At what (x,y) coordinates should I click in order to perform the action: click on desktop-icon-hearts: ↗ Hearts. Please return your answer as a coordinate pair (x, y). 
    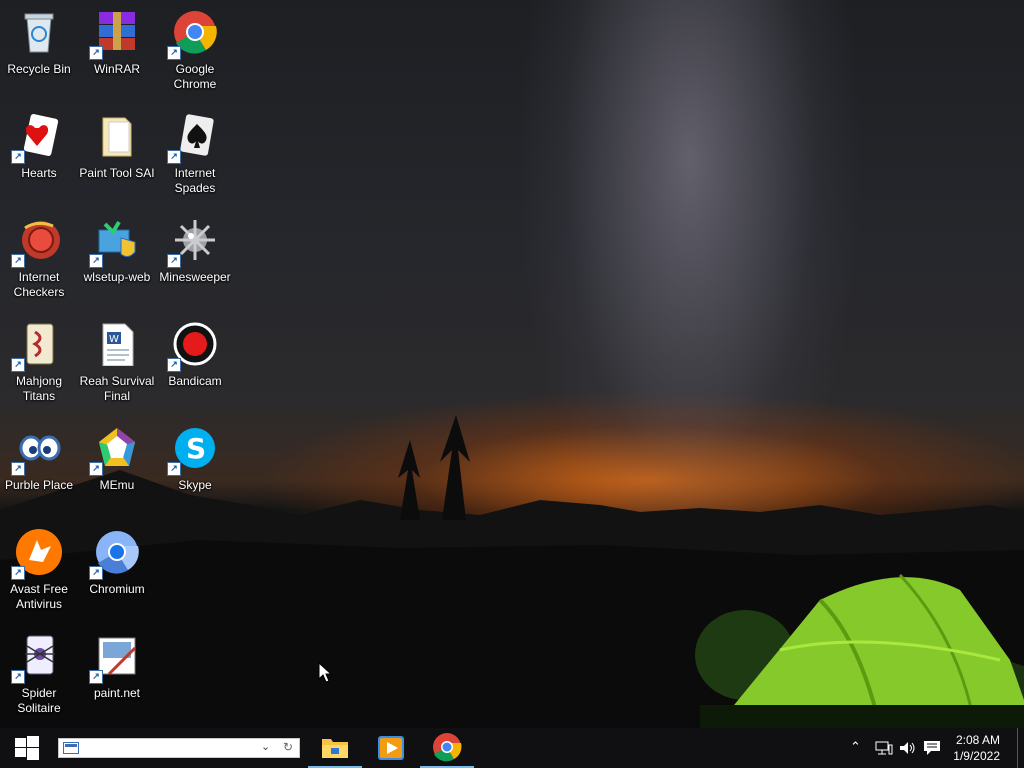
    Looking at the image, I should click on (39, 158).